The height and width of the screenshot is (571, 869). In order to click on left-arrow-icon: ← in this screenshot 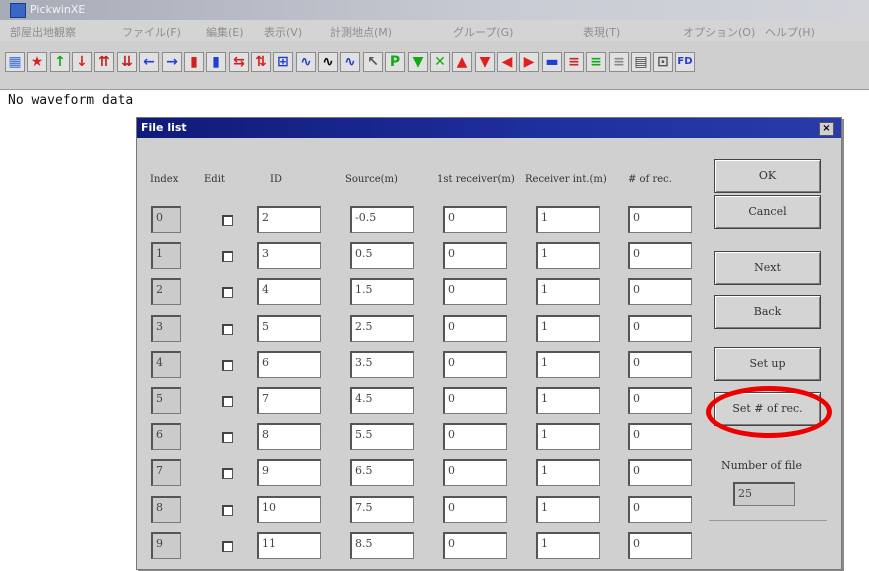, I will do `click(149, 62)`.